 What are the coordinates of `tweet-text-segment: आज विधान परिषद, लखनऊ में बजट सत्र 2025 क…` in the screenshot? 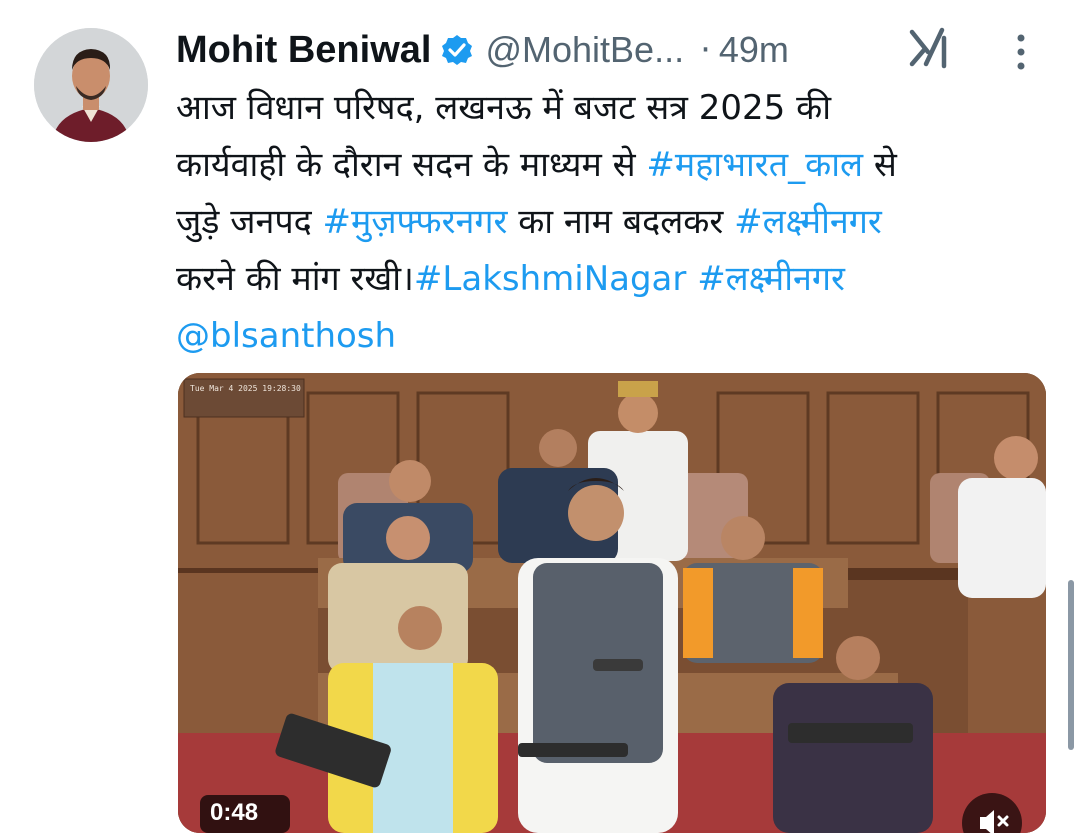 It's located at (504, 108).